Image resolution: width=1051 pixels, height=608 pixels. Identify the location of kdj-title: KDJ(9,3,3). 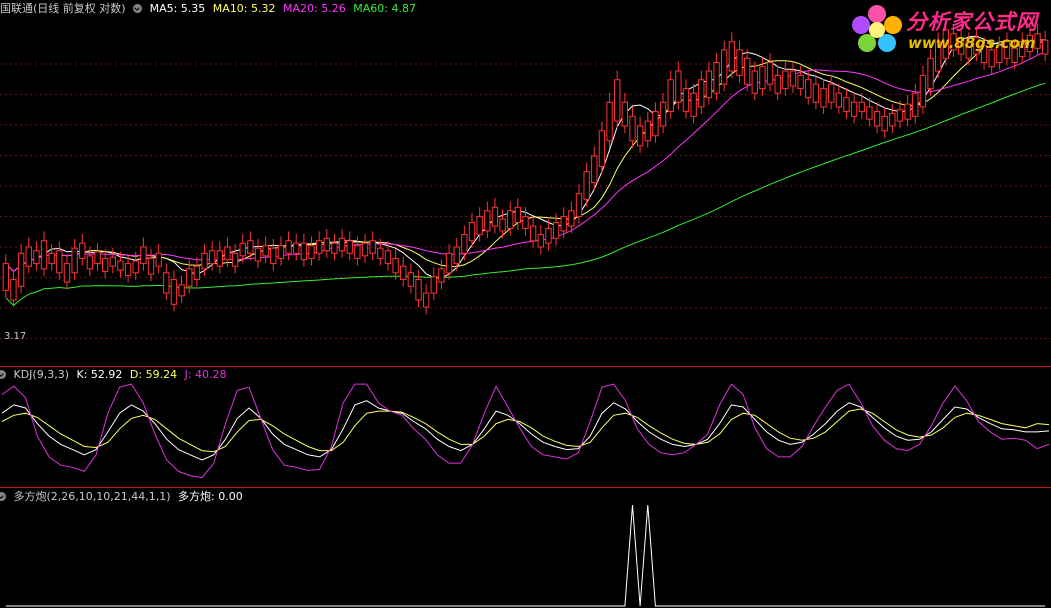
(41, 374).